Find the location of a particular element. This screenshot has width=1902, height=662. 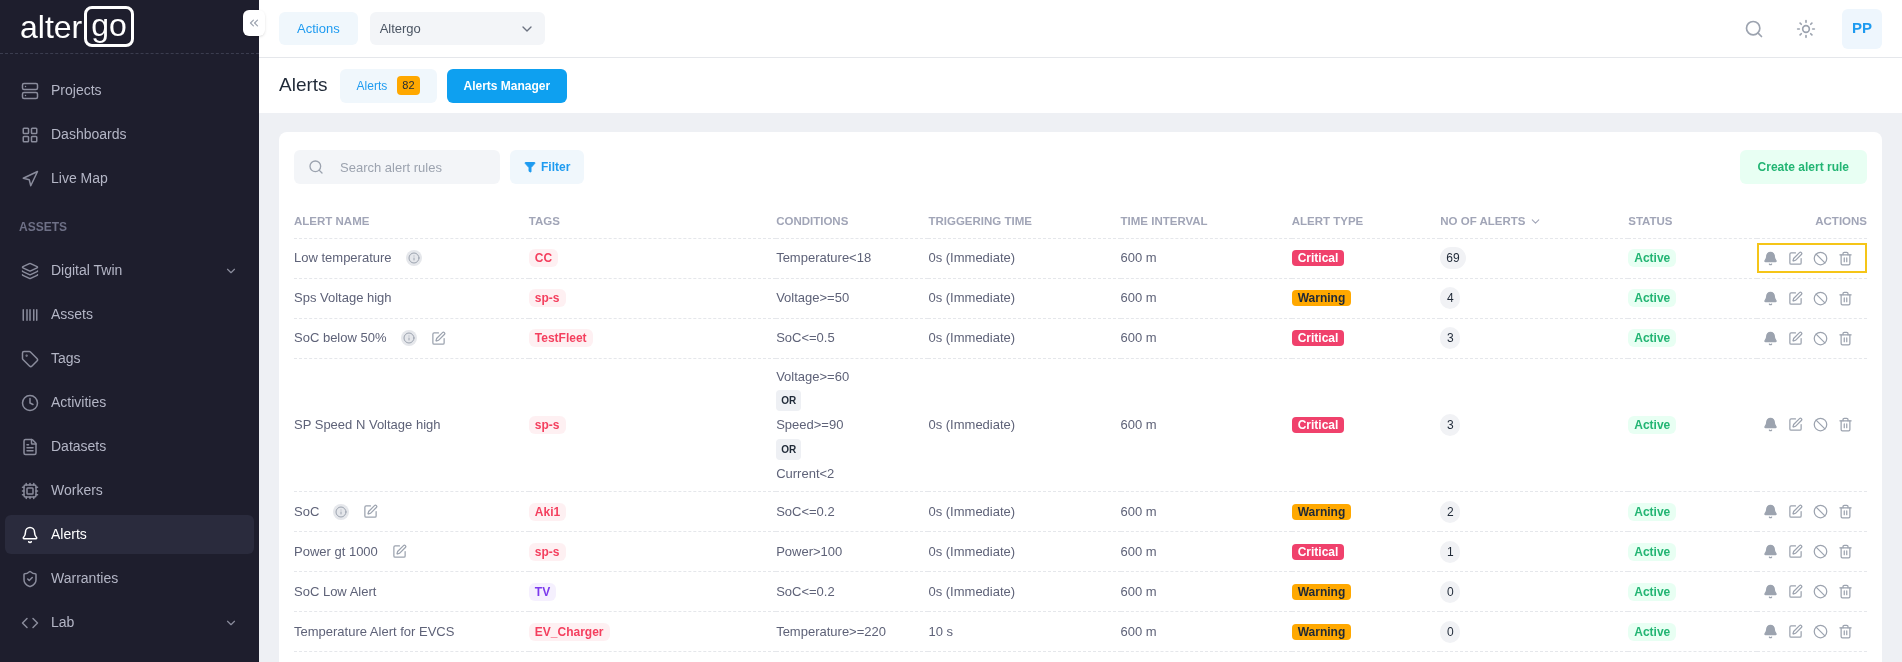

condition-text: Temperature<18 is located at coordinates (824, 258).